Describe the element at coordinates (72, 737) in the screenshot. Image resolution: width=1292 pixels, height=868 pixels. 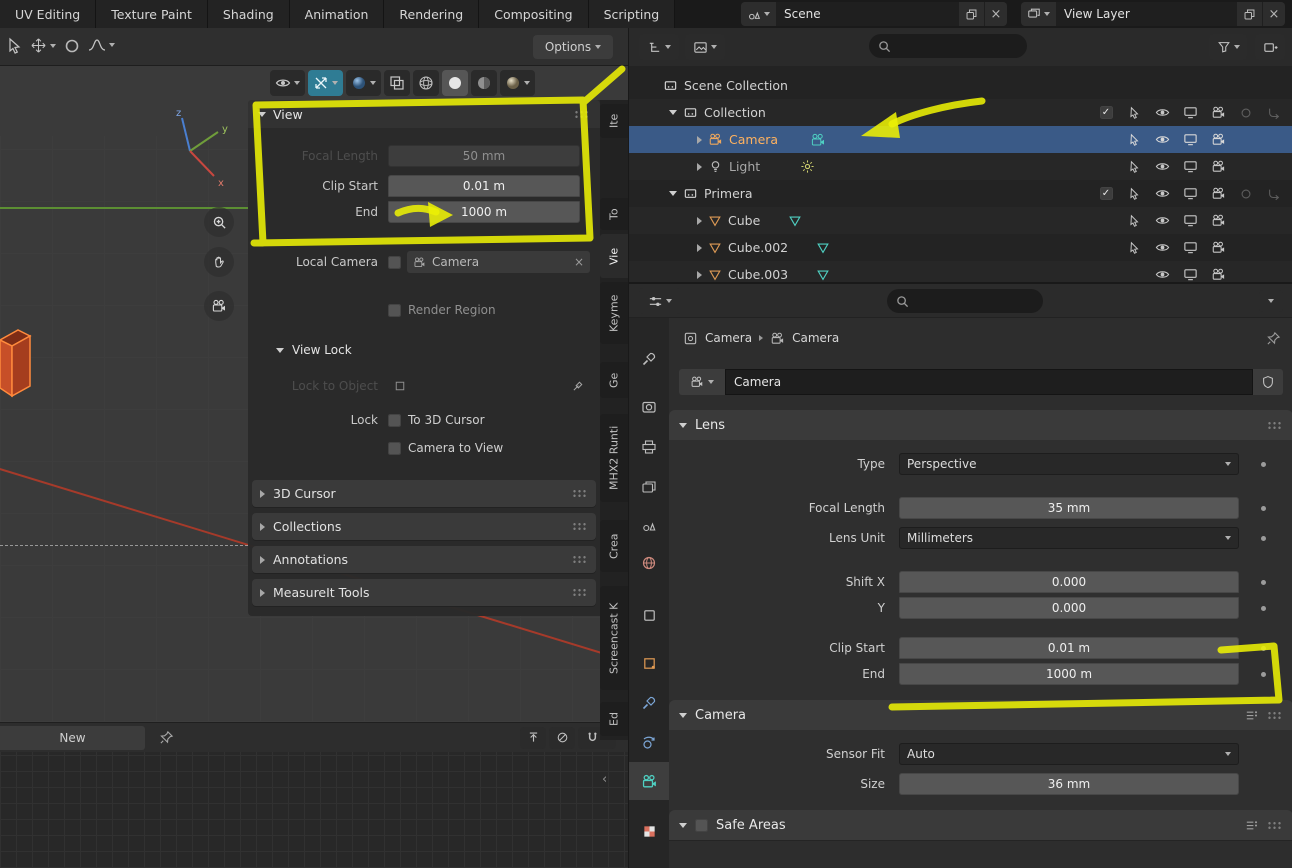
I see `new-button: New` at that location.